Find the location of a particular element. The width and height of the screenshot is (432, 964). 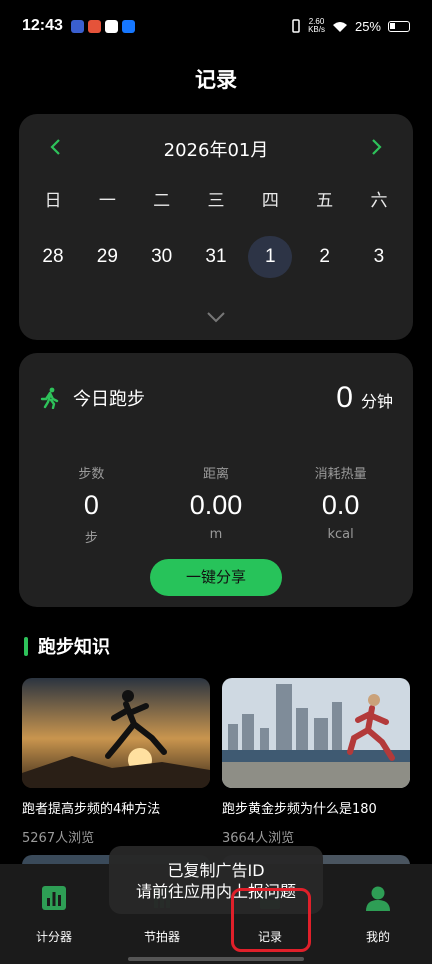

expand-calendar-icon is located at coordinates (216, 317).